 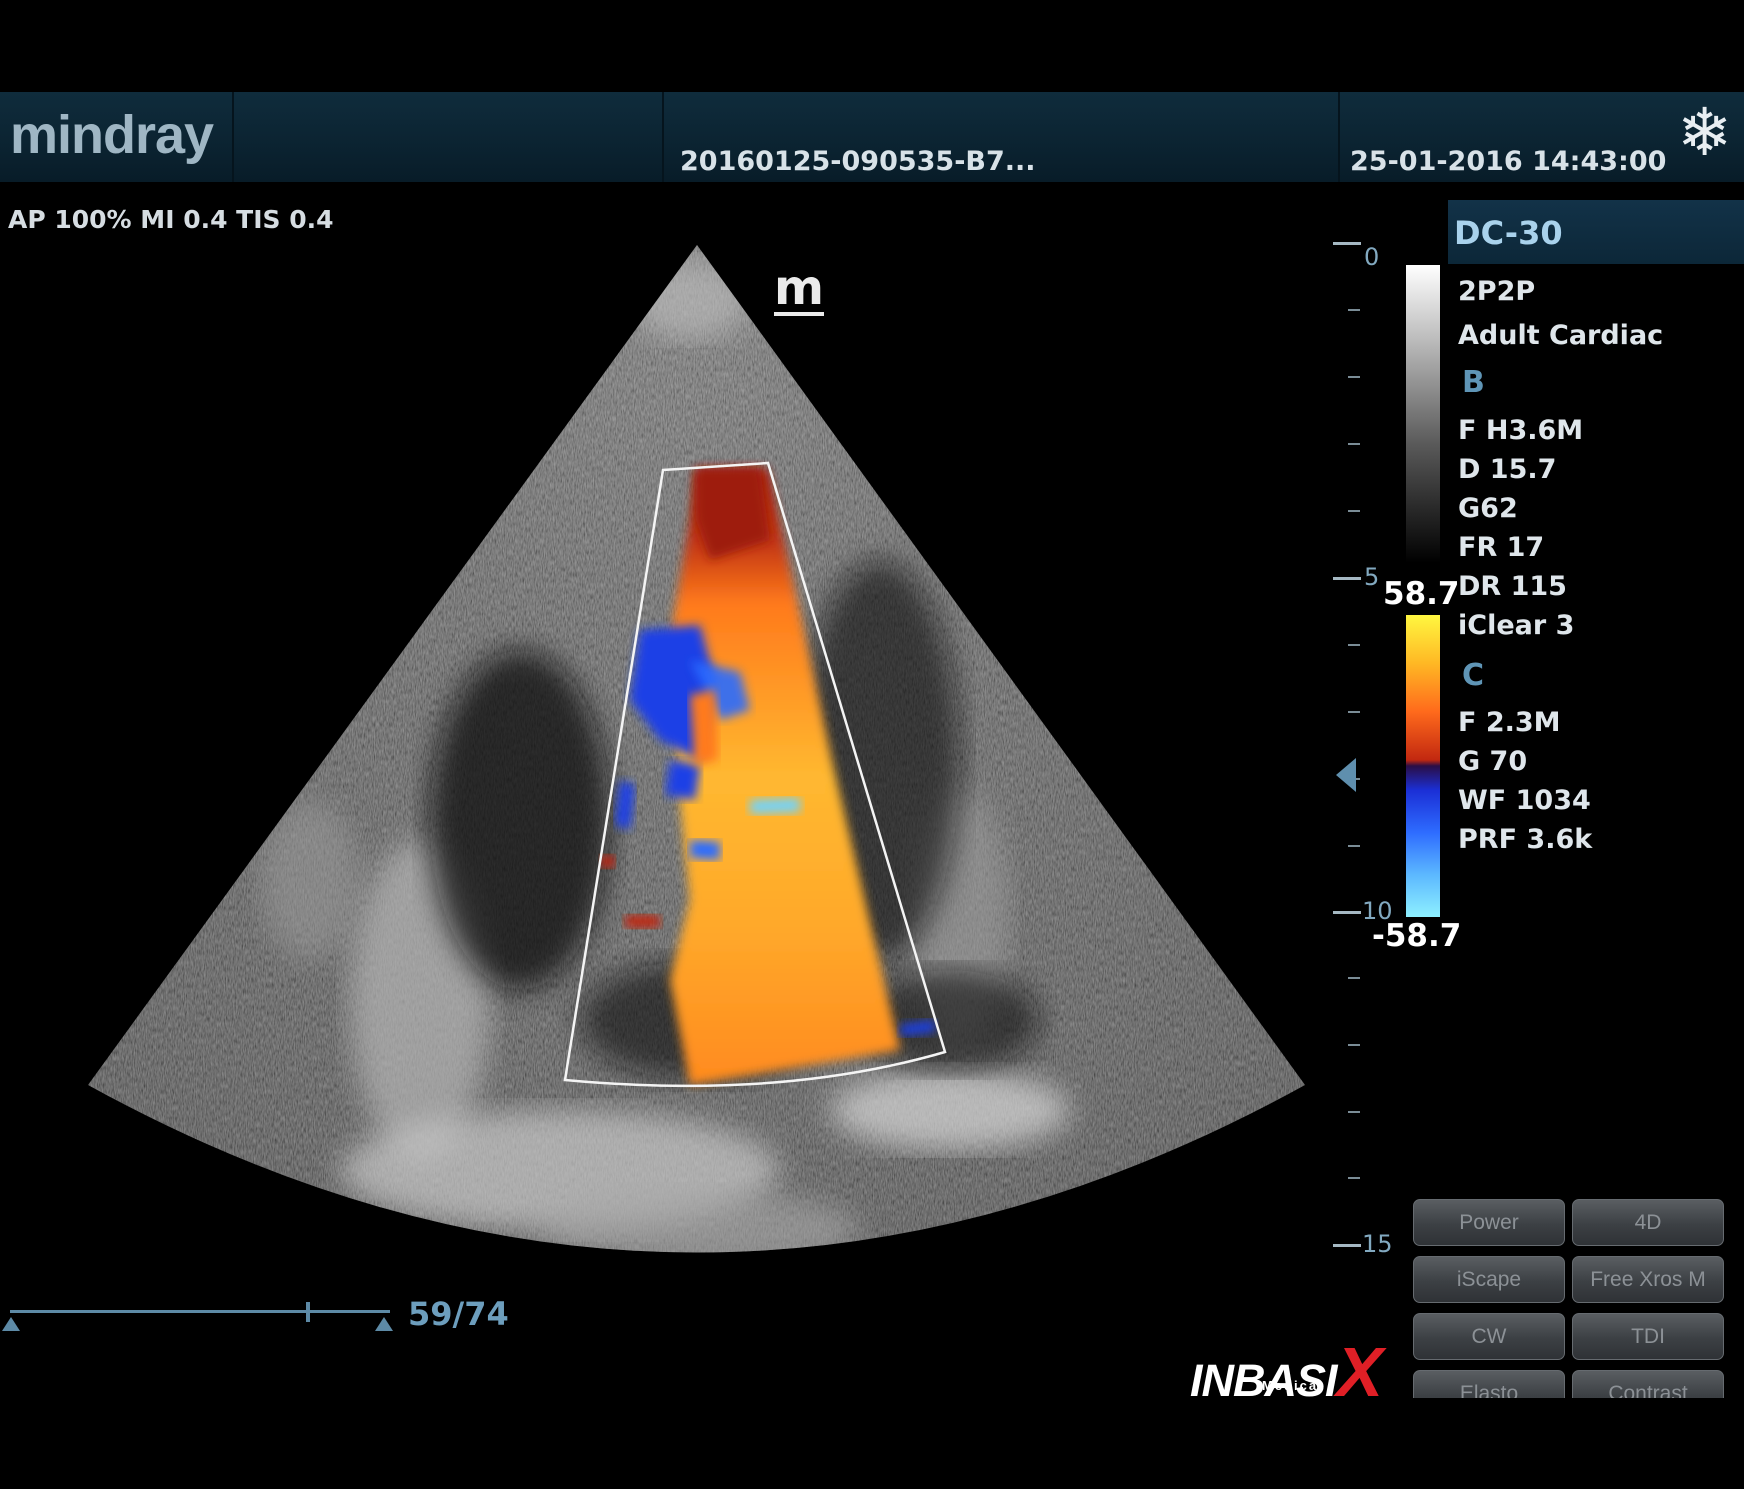 I want to click on b-param: F H3.6M, so click(x=1521, y=430).